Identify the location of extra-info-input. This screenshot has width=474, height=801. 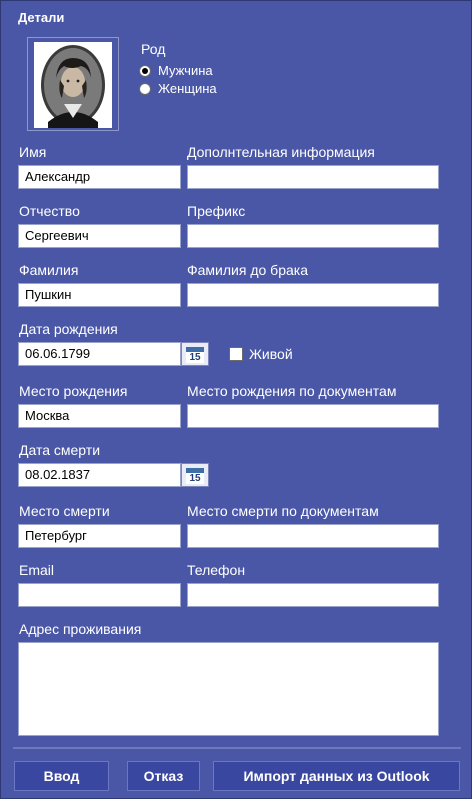
(313, 177).